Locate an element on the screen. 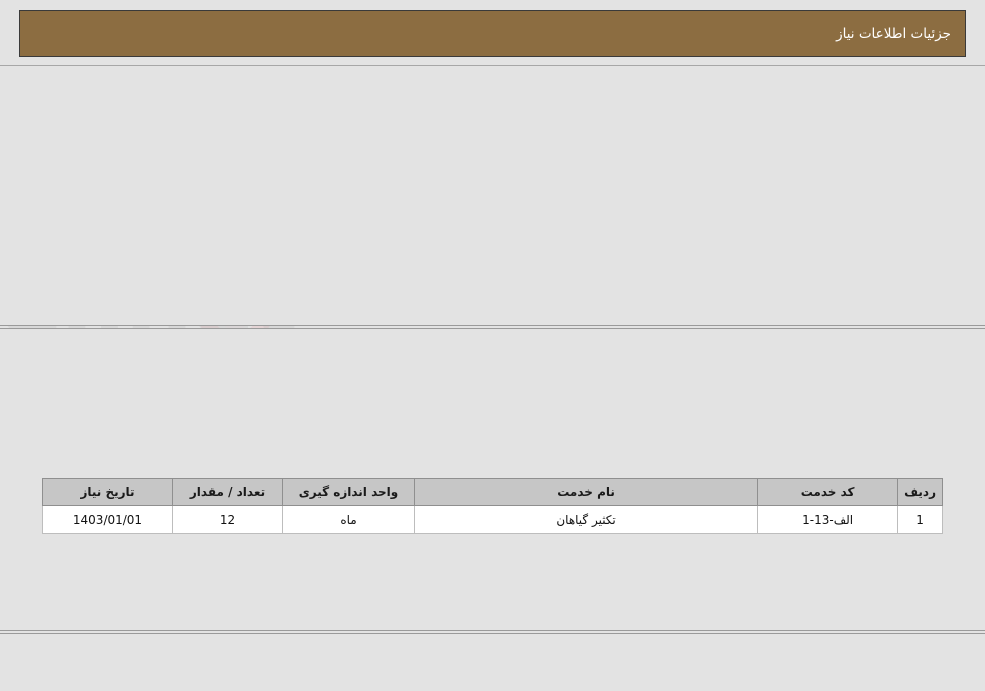 The width and height of the screenshot is (985, 691). cell-unit: ماه is located at coordinates (348, 519).